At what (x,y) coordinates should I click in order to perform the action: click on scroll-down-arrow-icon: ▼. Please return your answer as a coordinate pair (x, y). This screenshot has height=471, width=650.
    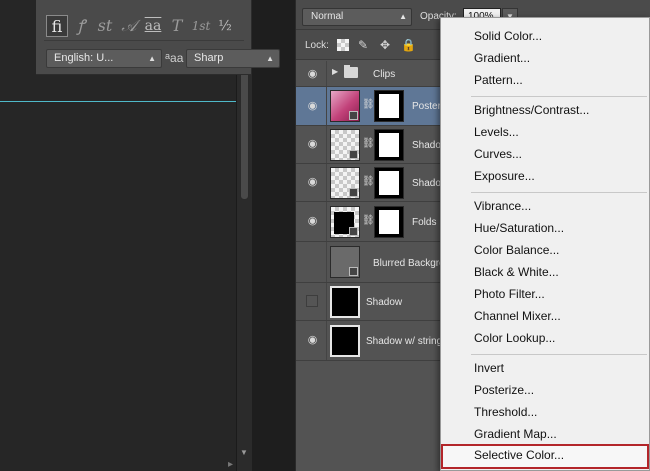
    Looking at the image, I should click on (244, 452).